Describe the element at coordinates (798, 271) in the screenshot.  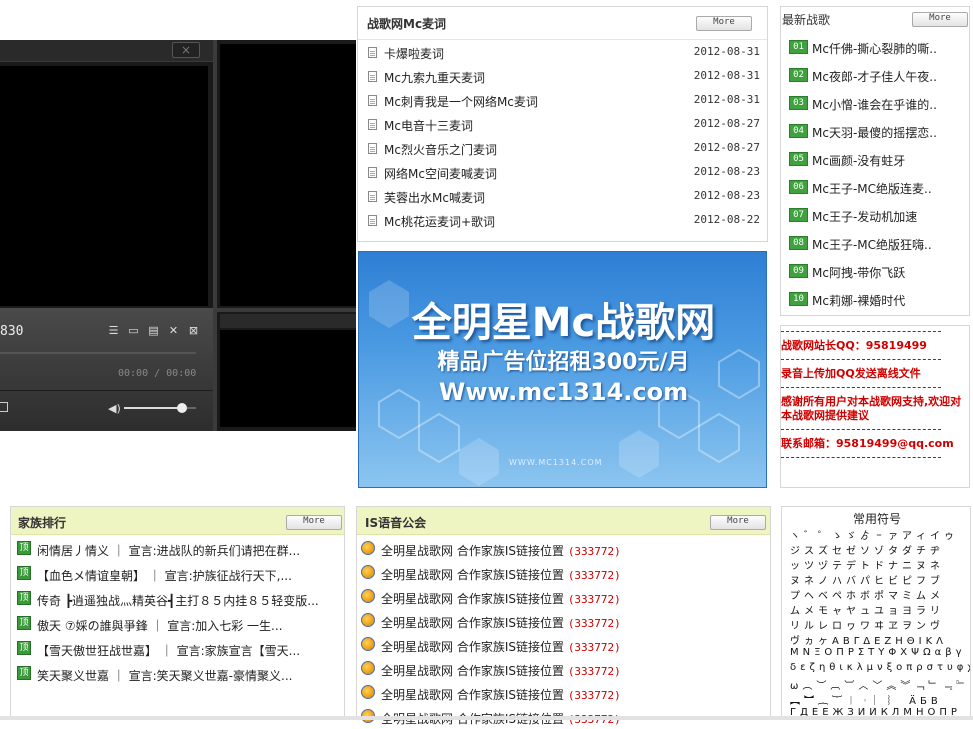
I see `rank-badge: 09` at that location.